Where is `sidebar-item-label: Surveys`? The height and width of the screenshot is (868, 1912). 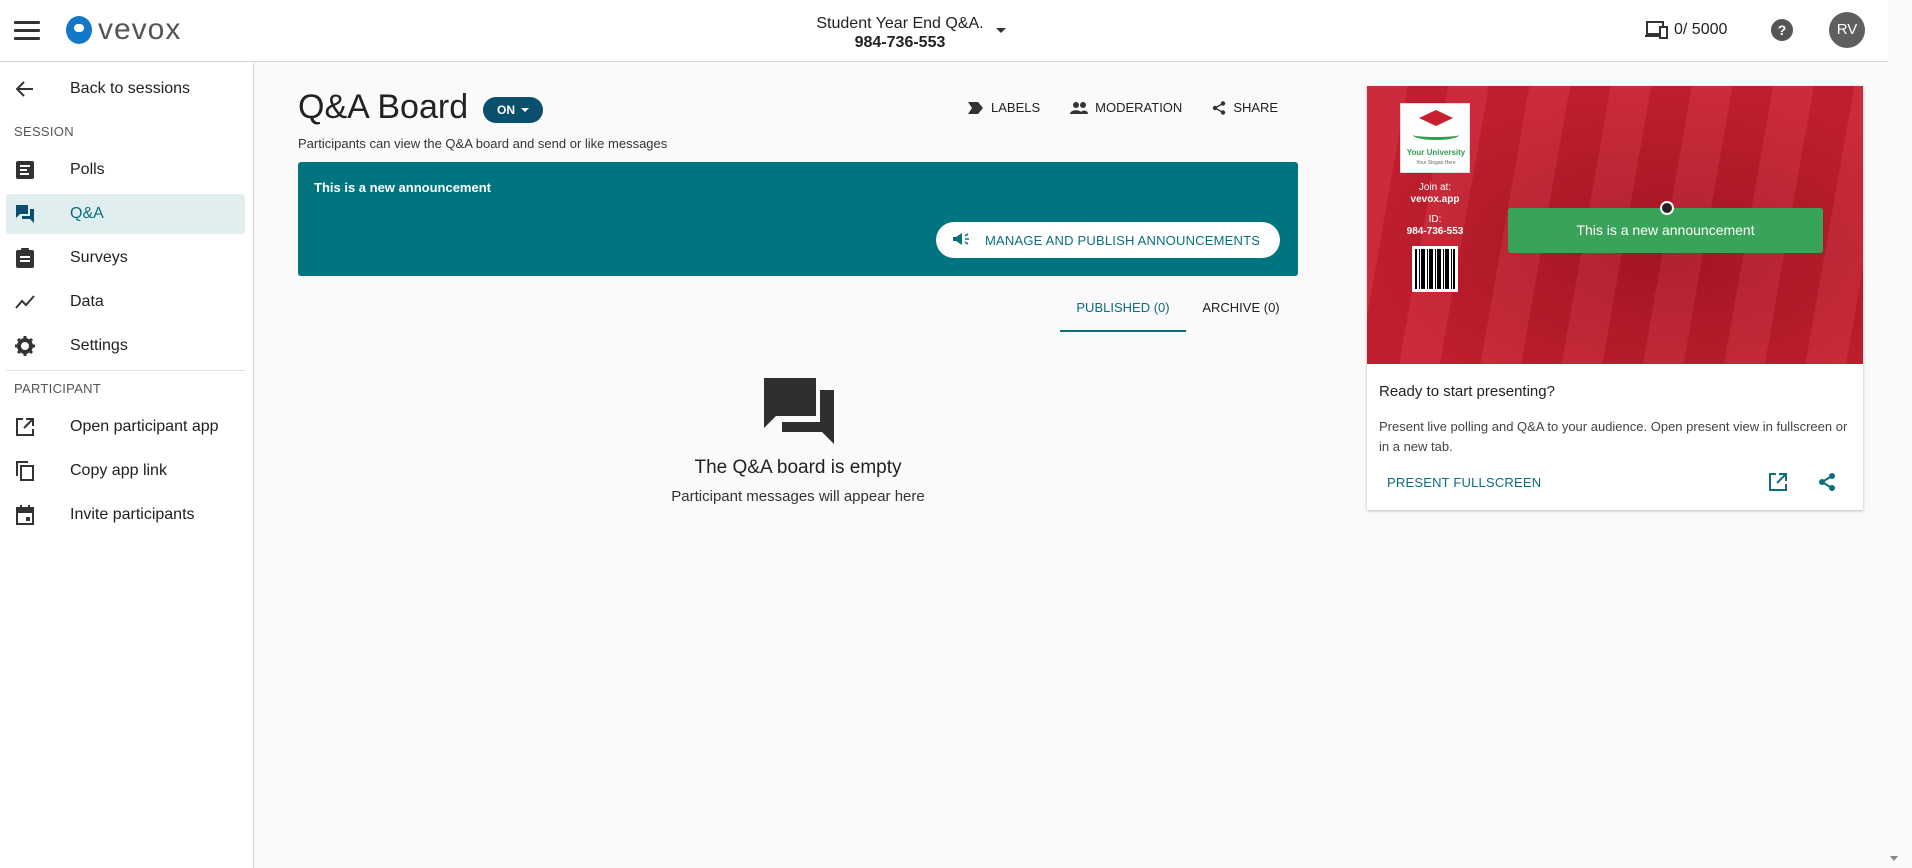 sidebar-item-label: Surveys is located at coordinates (99, 257).